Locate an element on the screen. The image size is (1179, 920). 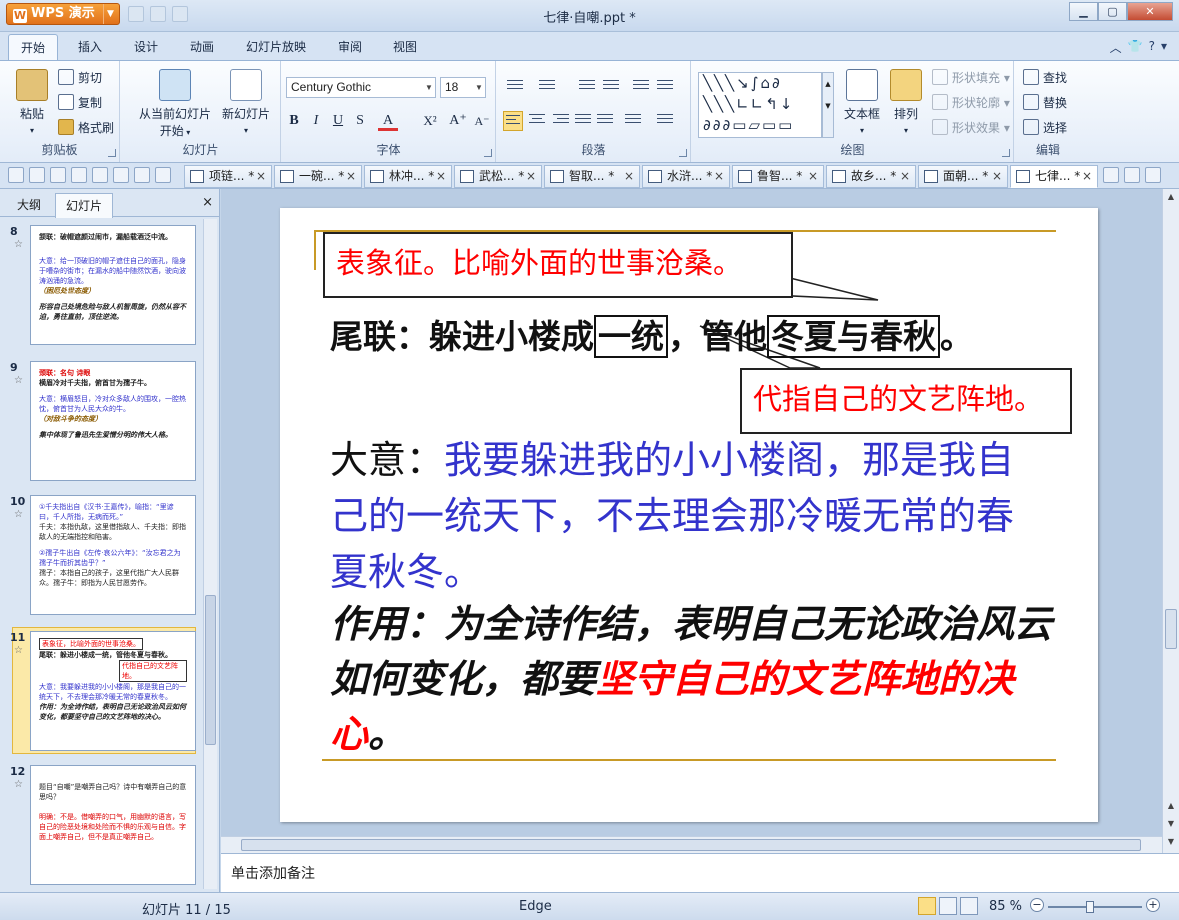
tab-list-icon is located at coordinates (1153, 175).